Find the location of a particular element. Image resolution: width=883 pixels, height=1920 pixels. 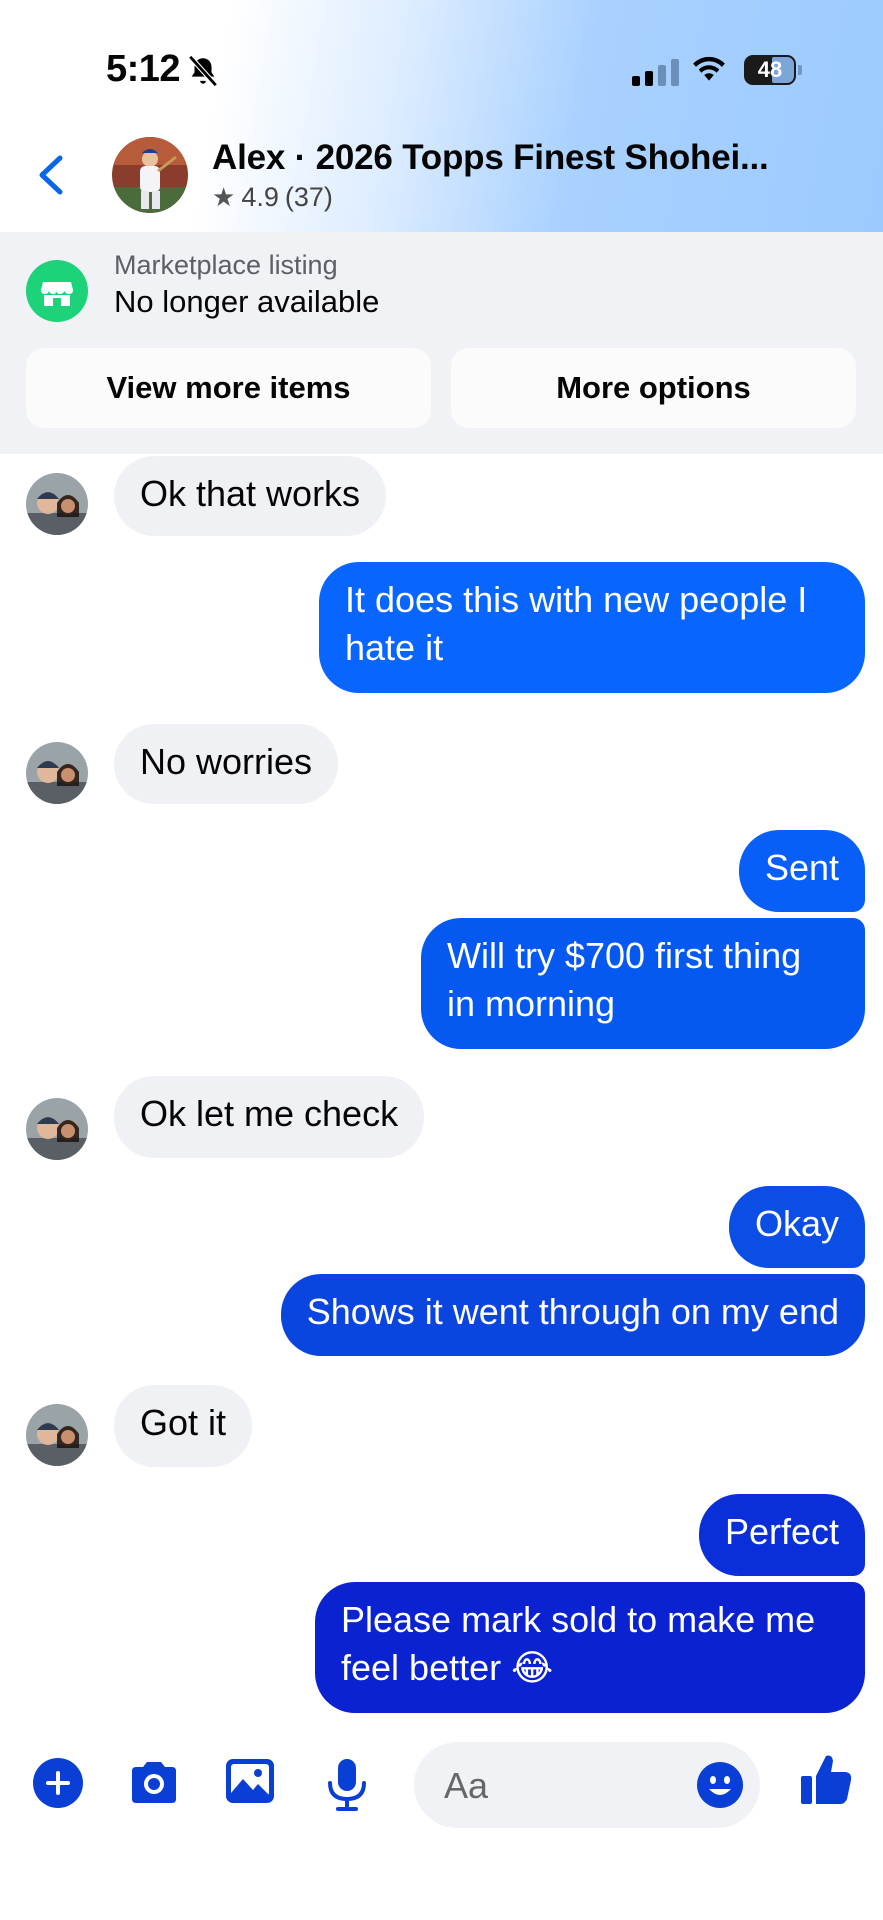

message-outgoing: Sent is located at coordinates (801, 871).